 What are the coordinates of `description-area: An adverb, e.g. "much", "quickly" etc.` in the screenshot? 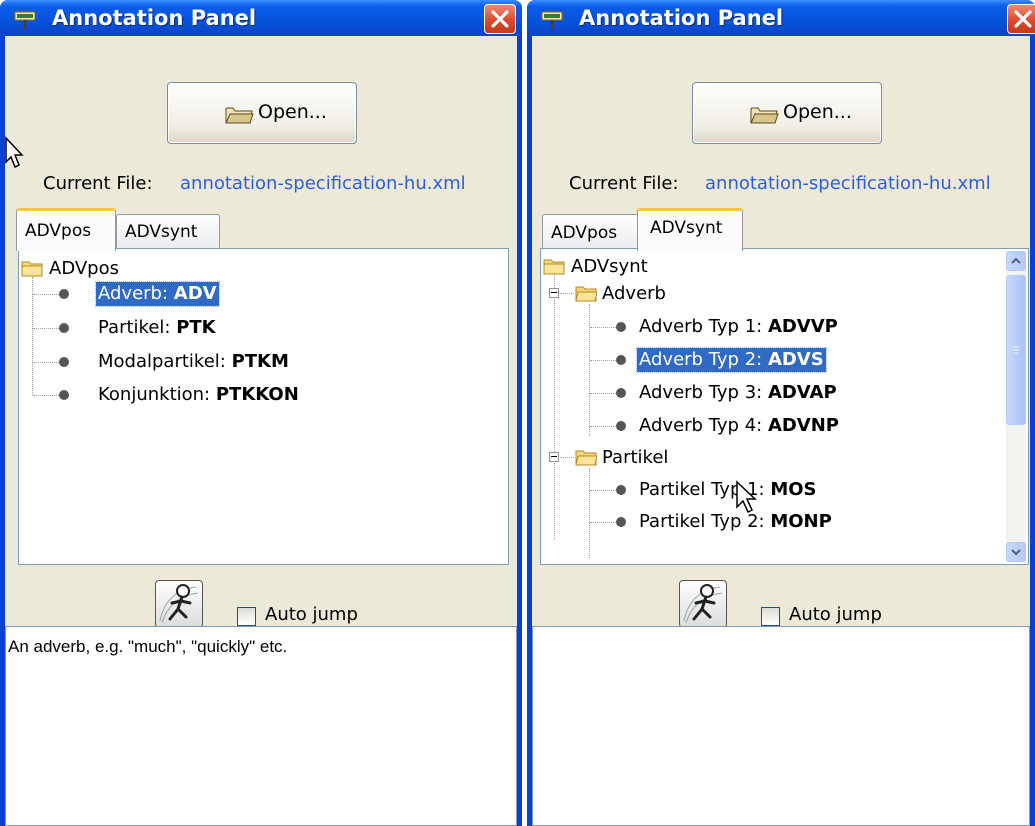 It's located at (261, 726).